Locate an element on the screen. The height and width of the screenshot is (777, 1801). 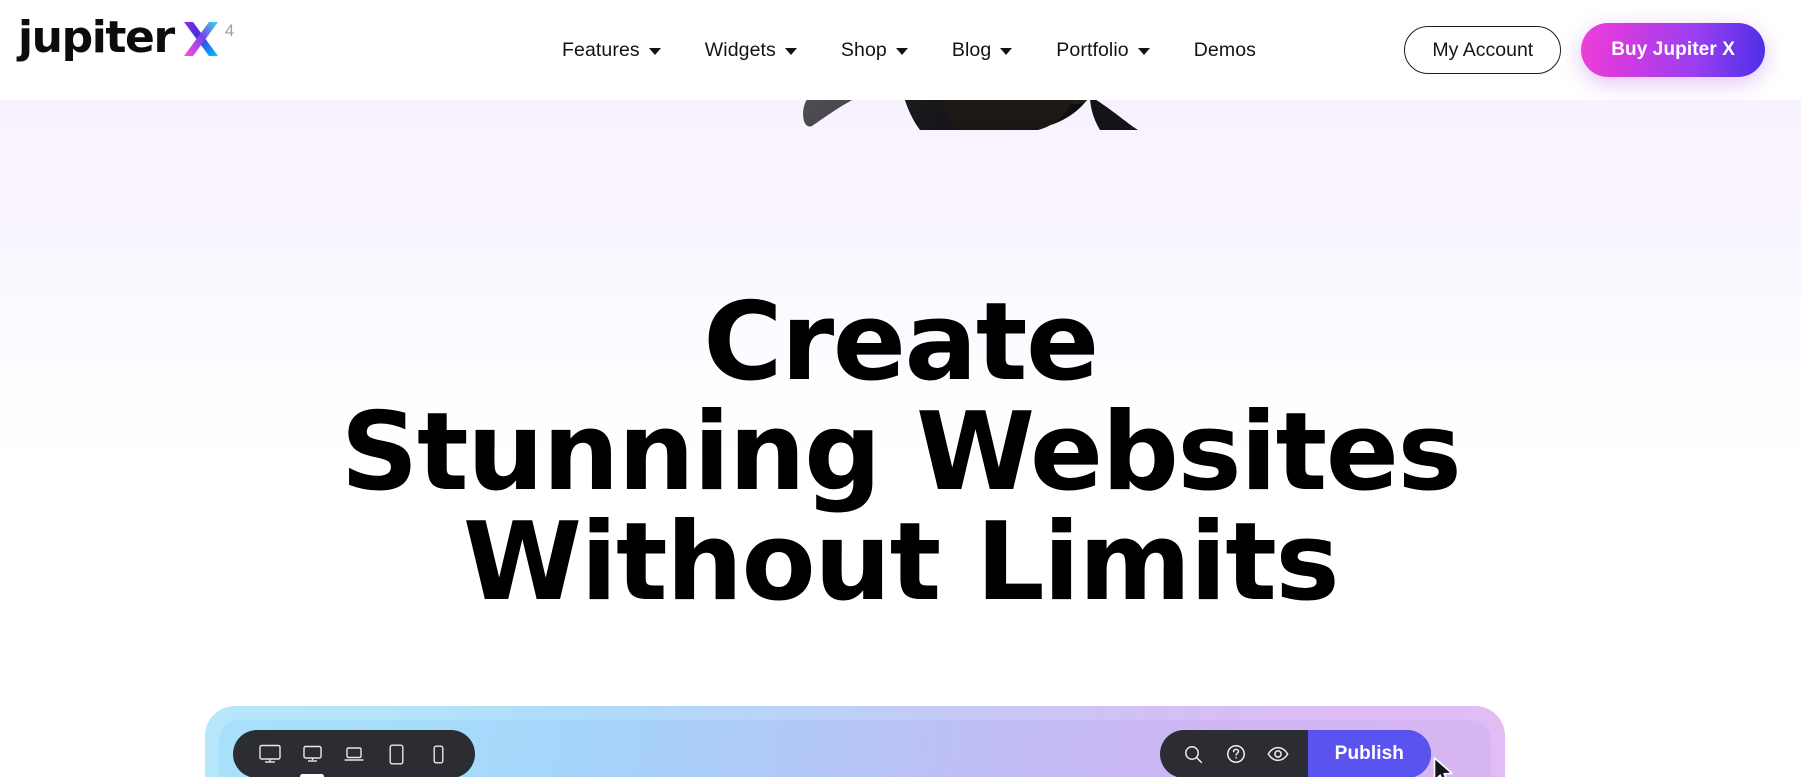
header-actions: My Account Buy Jupiter X is located at coordinates (1584, 50).